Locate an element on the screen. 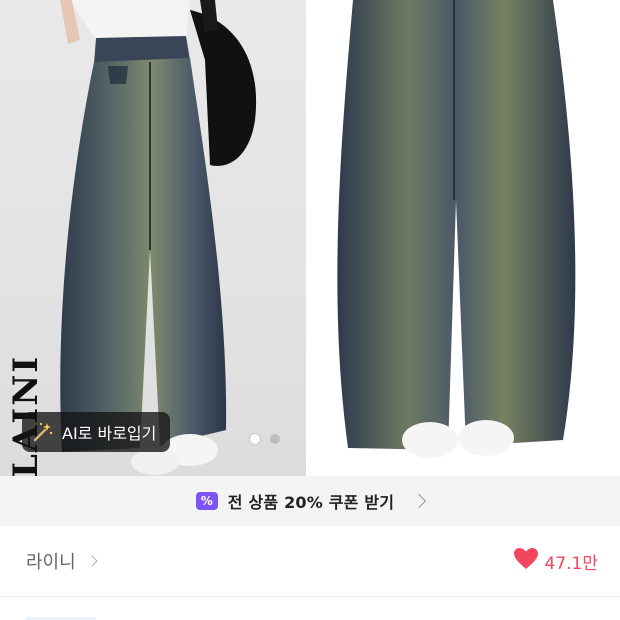 The width and height of the screenshot is (620, 620). coupon-icon: % is located at coordinates (206, 501).